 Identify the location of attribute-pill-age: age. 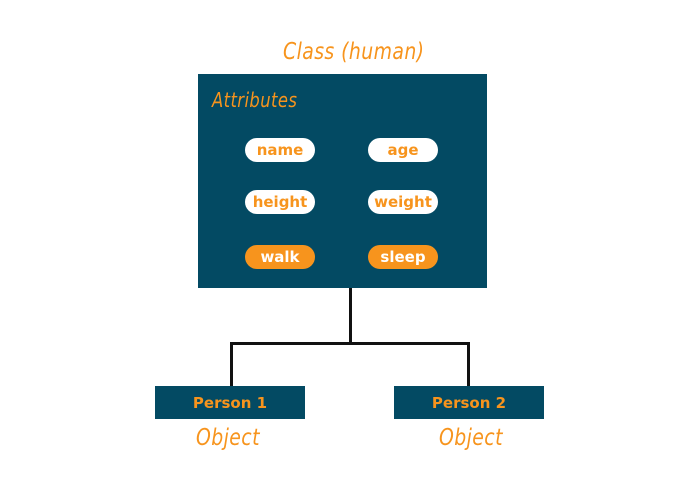
(403, 150).